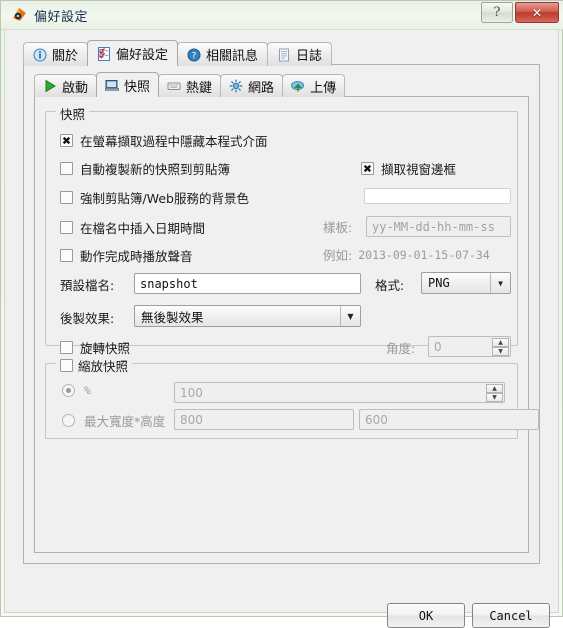  What do you see at coordinates (309, 56) in the screenshot?
I see `tab-log-label: 日誌` at bounding box center [309, 56].